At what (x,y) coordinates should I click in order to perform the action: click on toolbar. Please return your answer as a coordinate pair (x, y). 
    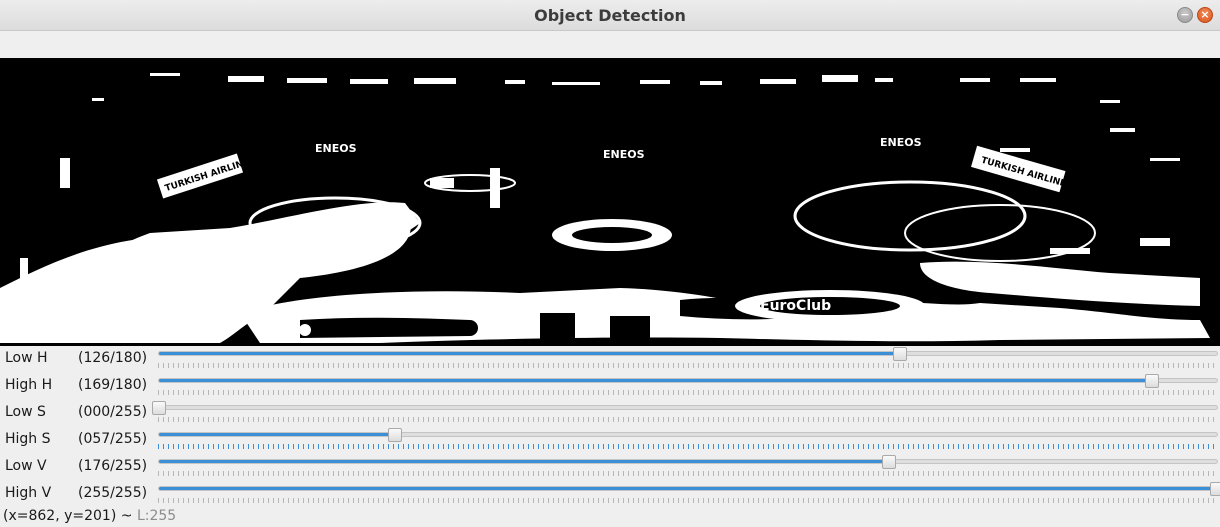
    Looking at the image, I should click on (610, 44).